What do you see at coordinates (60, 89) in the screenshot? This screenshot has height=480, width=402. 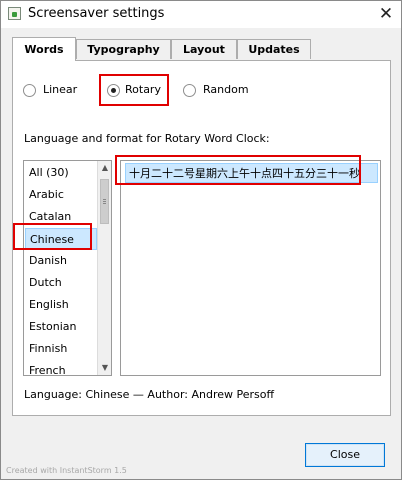 I see `radio-linear-label: Linear` at bounding box center [60, 89].